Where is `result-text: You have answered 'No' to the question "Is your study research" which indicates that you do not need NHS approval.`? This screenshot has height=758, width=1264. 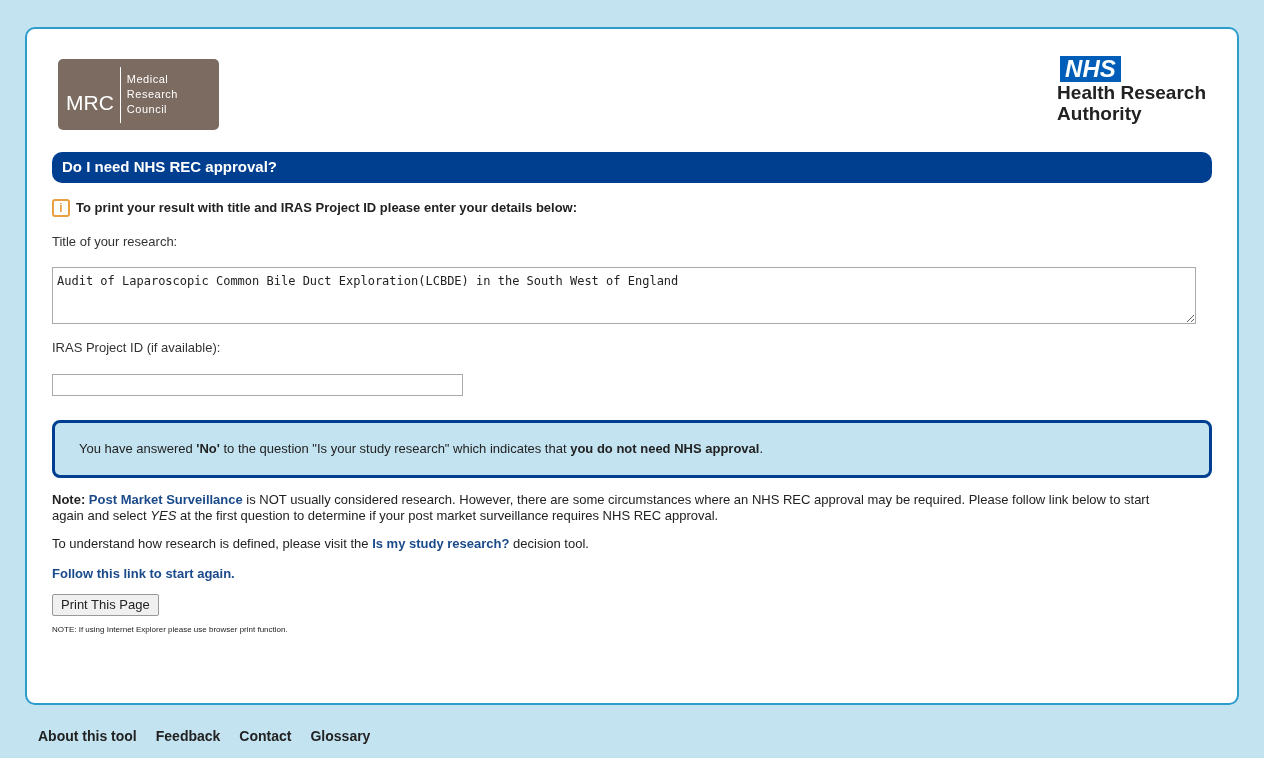
result-text: You have answered 'No' to the question "Is your study research" which indicates that you do not need NHS approval. is located at coordinates (421, 448).